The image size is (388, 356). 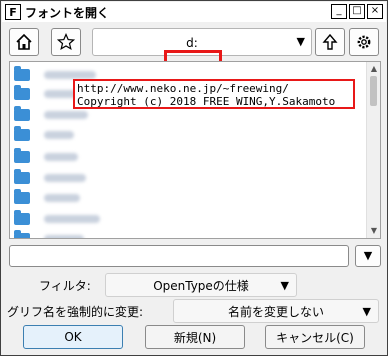 What do you see at coordinates (373, 91) in the screenshot?
I see `scroll-thumb` at bounding box center [373, 91].